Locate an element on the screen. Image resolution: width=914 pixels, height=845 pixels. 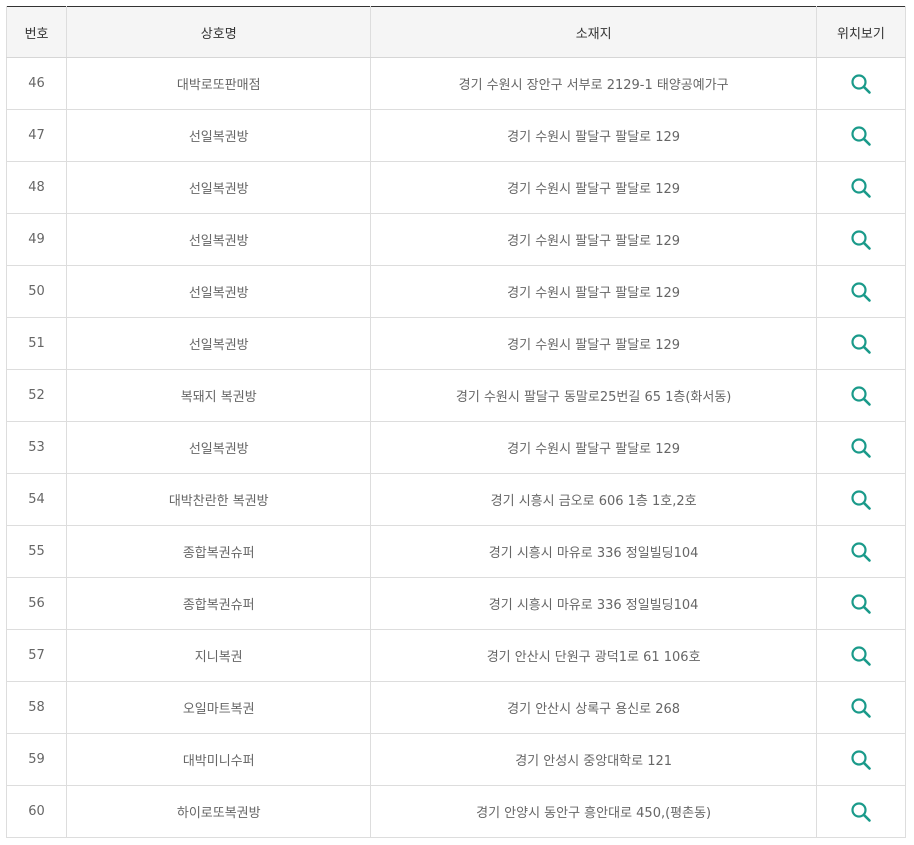
row-no: 48 is located at coordinates (36, 187).